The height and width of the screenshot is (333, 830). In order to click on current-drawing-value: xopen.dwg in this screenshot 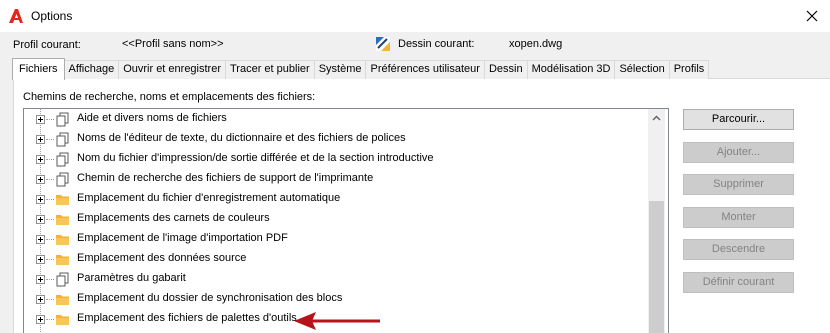, I will do `click(536, 44)`.